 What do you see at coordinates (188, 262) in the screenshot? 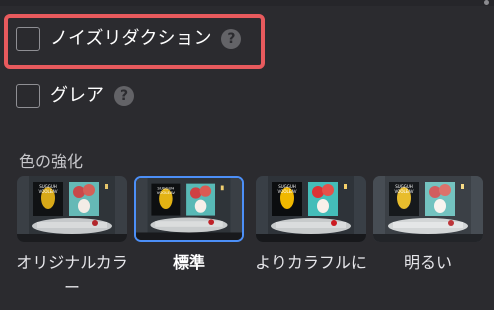
I see `preset-label: 標準` at bounding box center [188, 262].